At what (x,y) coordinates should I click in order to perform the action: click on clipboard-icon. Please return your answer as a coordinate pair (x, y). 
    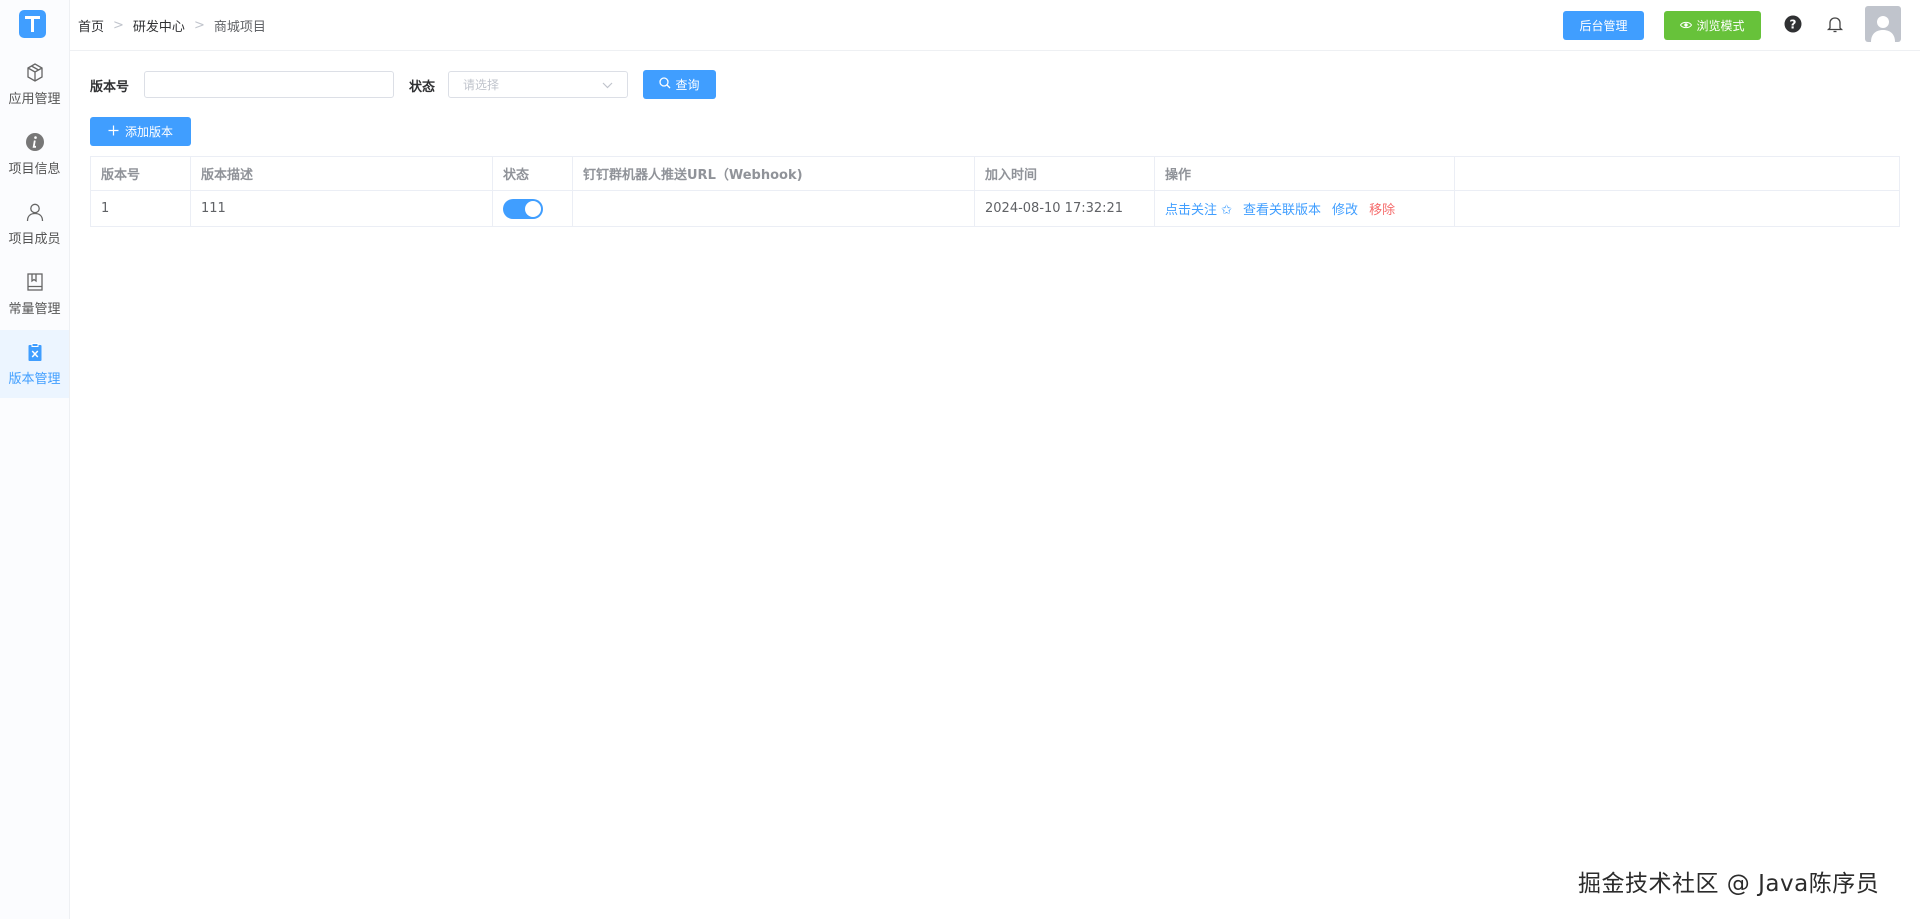
    Looking at the image, I should click on (35, 352).